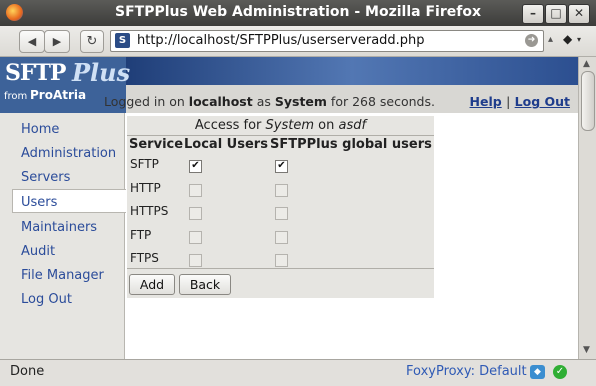 This screenshot has width=596, height=386. Describe the element at coordinates (68, 153) in the screenshot. I see `sidebar-item-administration: Administration` at that location.